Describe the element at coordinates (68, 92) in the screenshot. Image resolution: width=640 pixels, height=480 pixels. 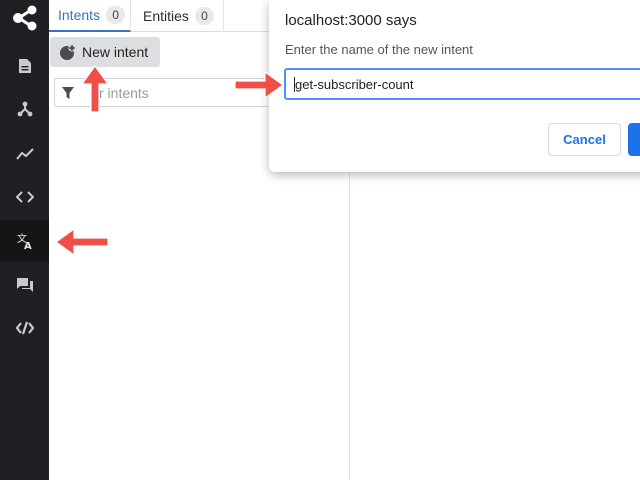
I see `filter-icon` at that location.